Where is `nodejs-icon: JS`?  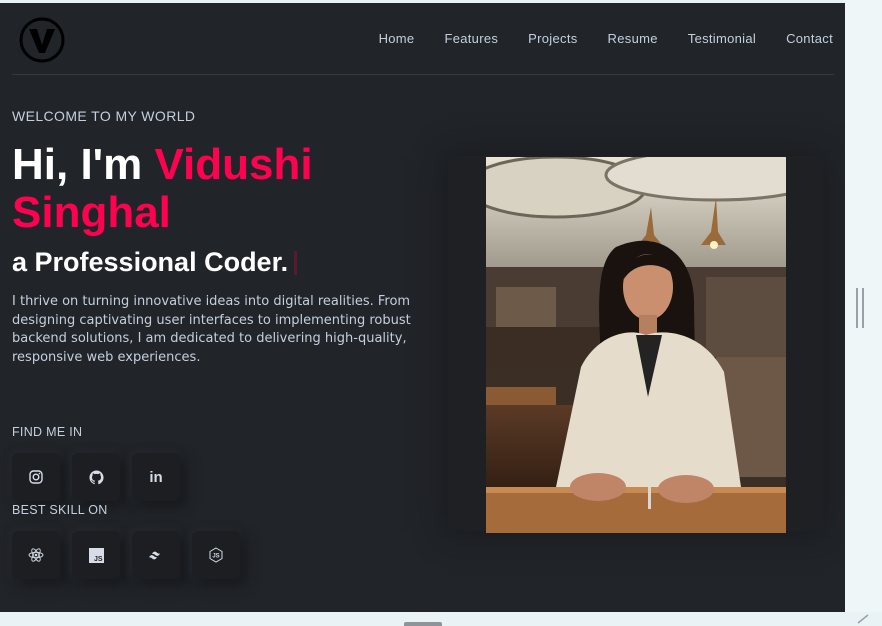
nodejs-icon: JS is located at coordinates (216, 555).